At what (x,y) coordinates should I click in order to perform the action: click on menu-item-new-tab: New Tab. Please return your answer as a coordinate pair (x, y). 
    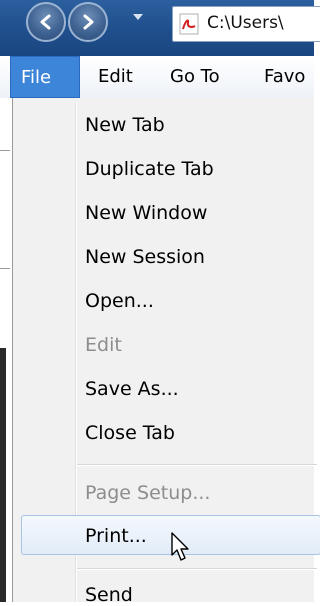
    Looking at the image, I should click on (125, 125).